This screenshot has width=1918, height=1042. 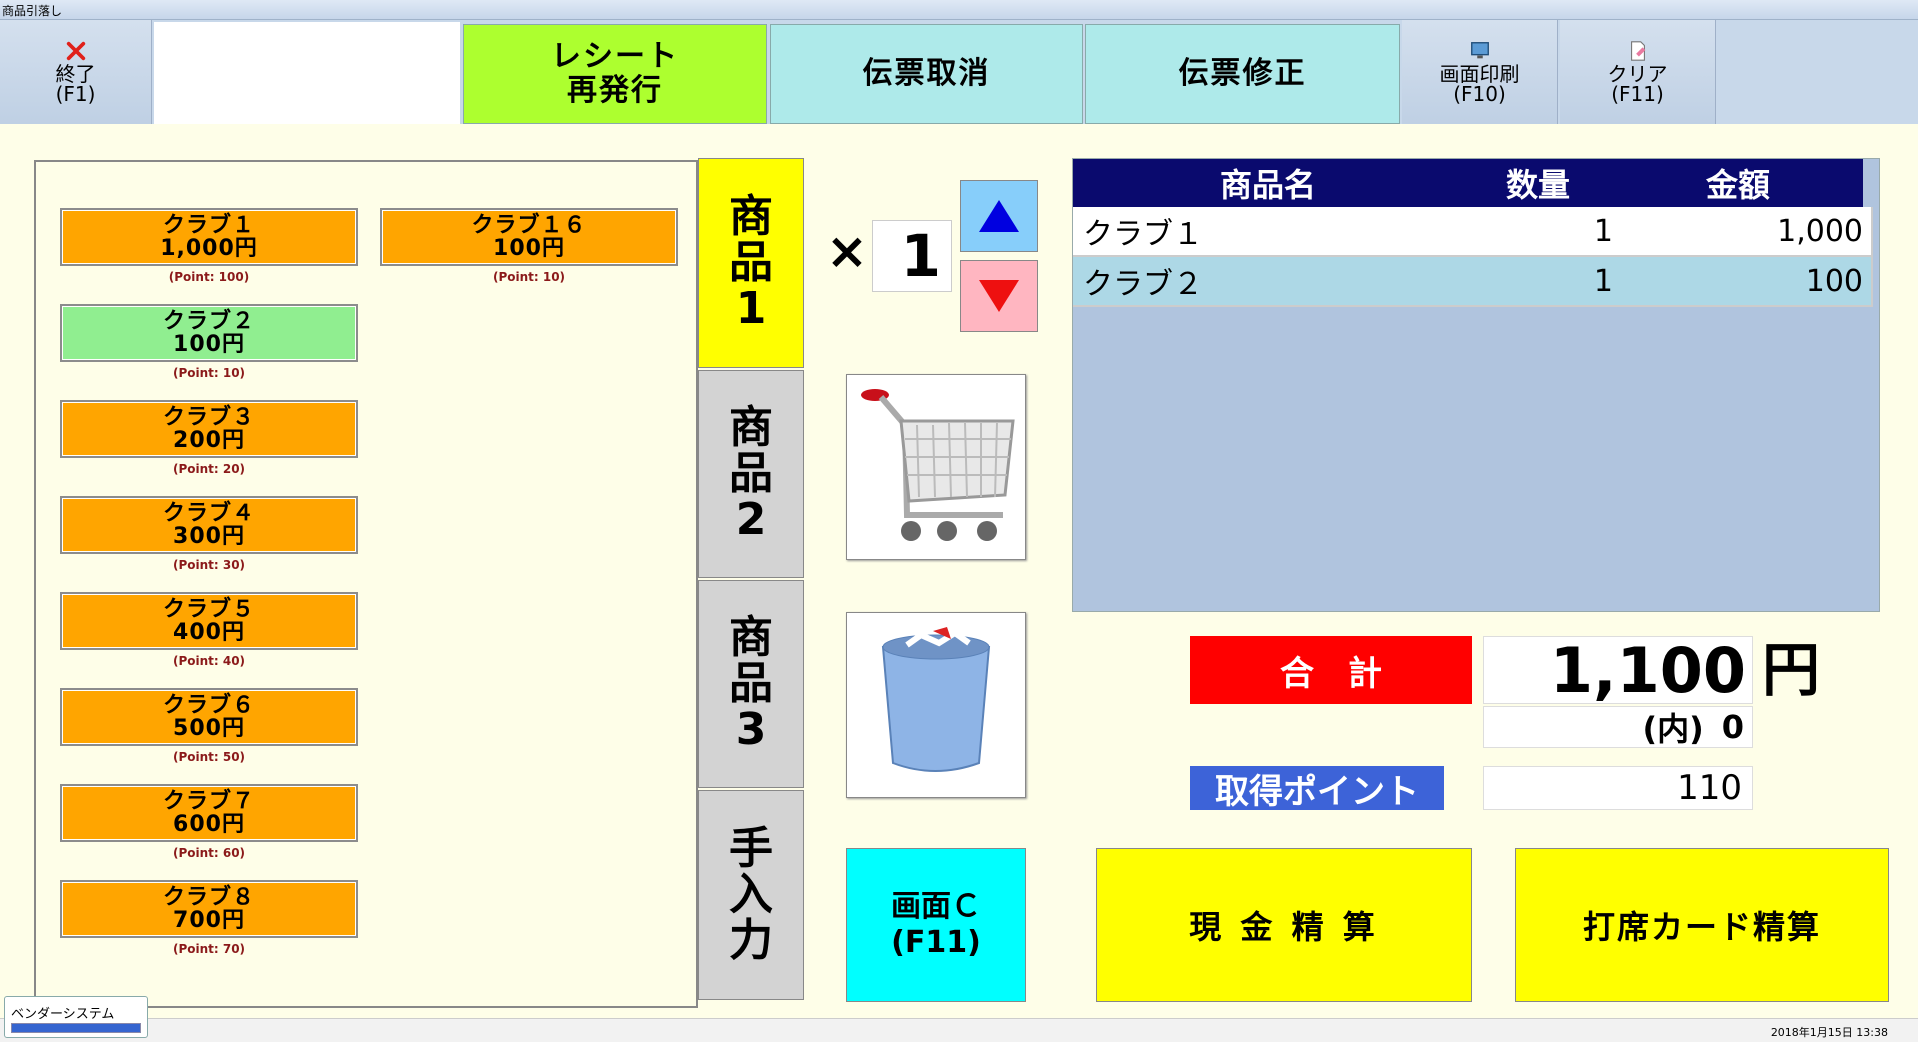 I want to click on product-name: クラブ６, so click(x=208, y=705).